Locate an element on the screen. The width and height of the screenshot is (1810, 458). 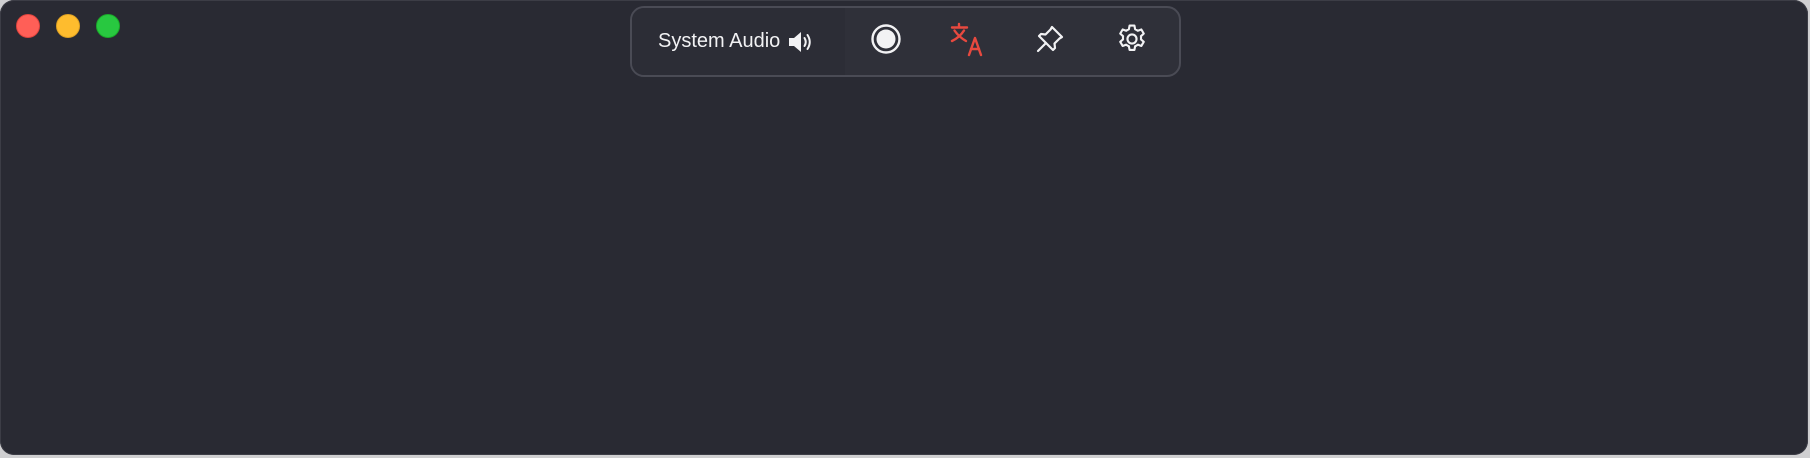
window-controls is located at coordinates (68, 26).